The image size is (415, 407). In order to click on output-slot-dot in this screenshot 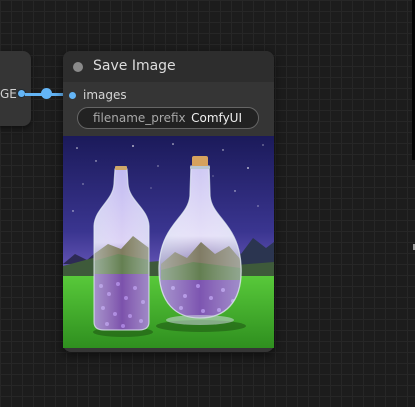, I will do `click(21, 93)`.